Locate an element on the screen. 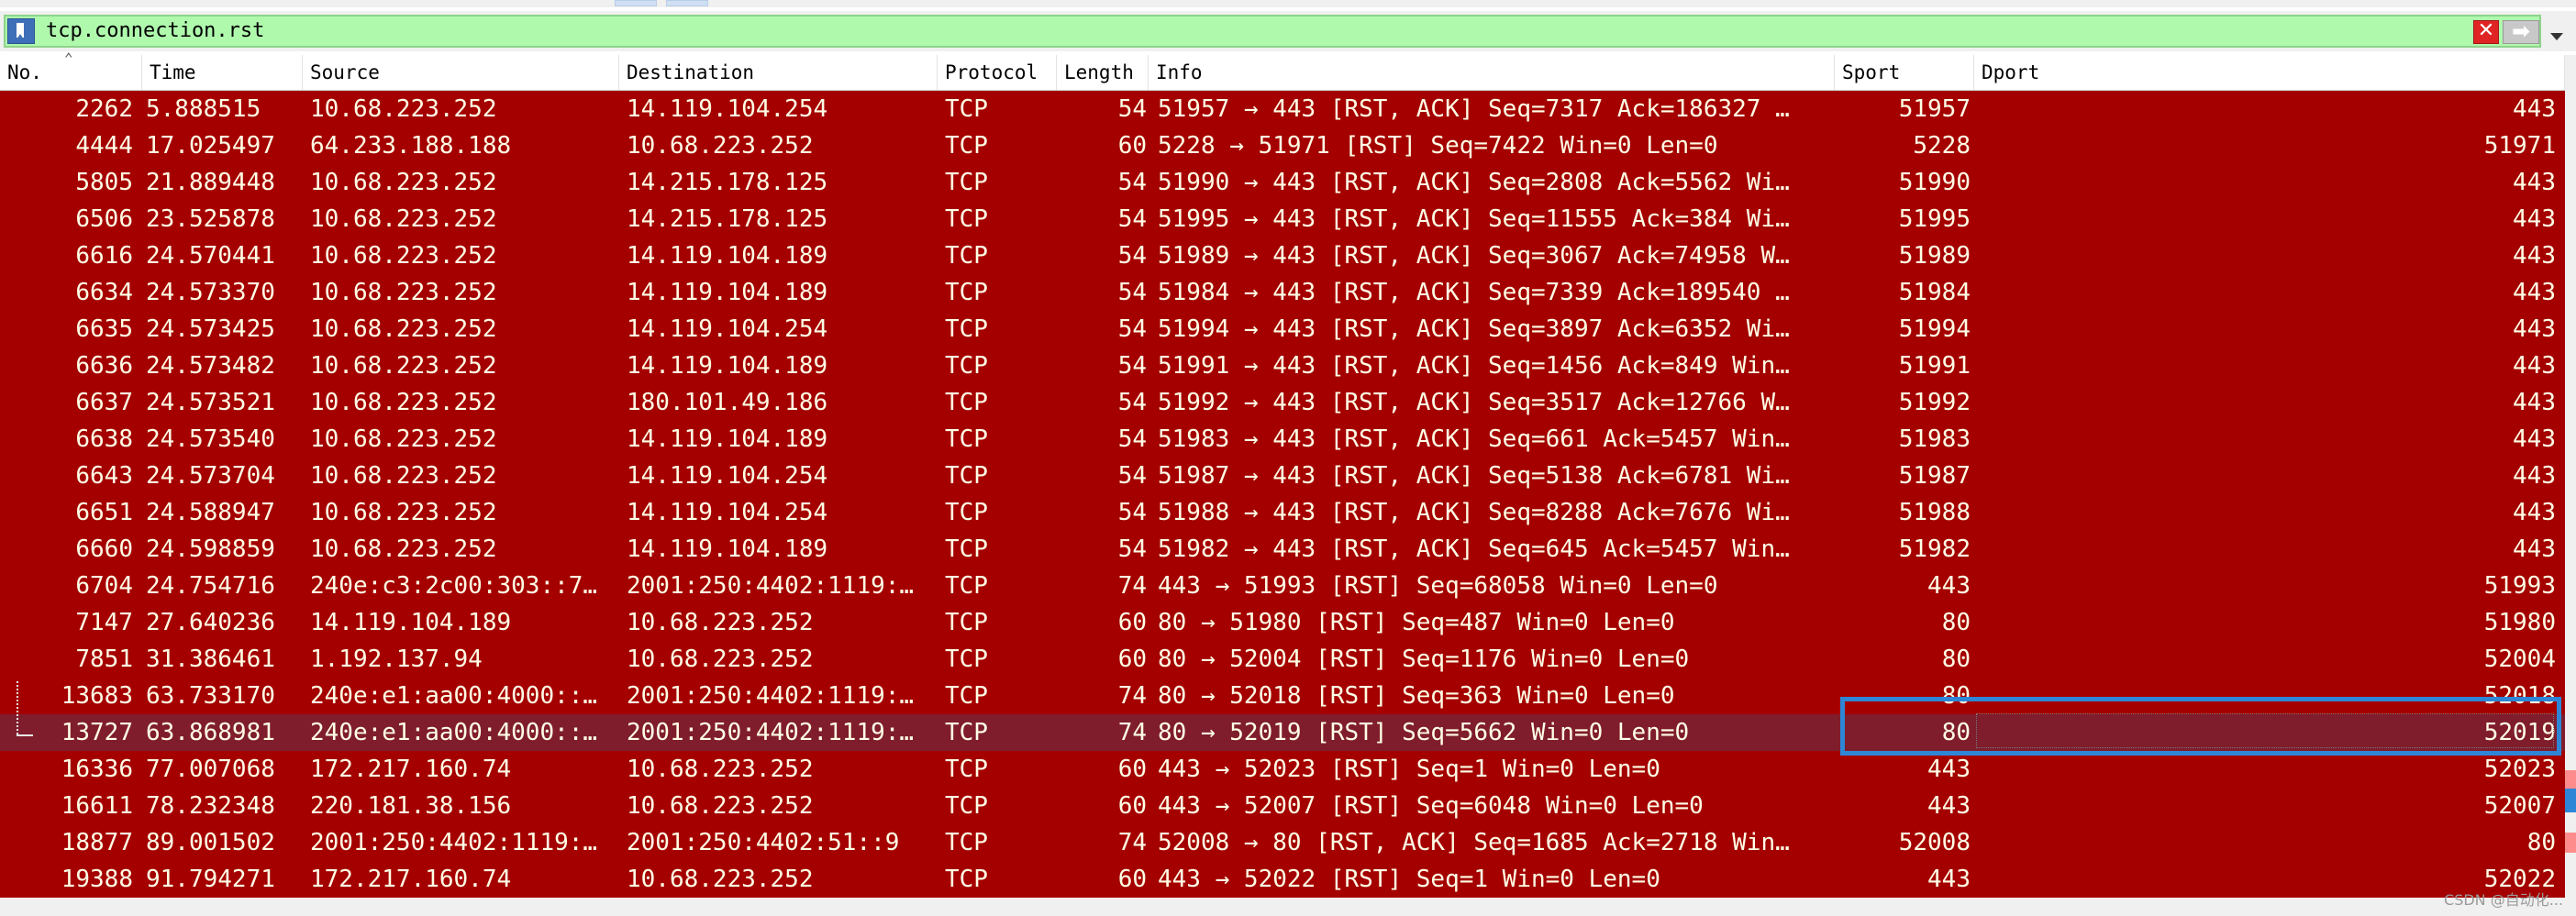 The width and height of the screenshot is (2576, 916). column-header-protocol: Protocol is located at coordinates (997, 72).